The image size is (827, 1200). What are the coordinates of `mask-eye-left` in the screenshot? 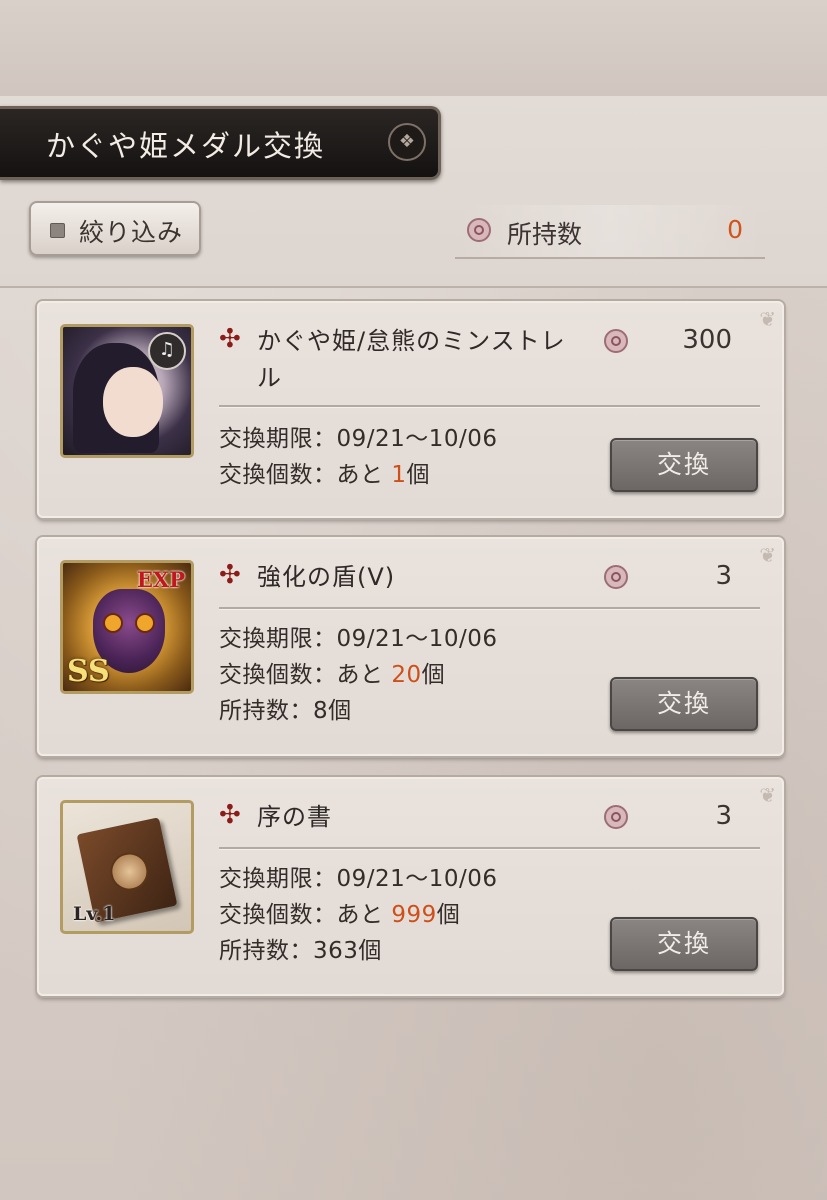 It's located at (113, 623).